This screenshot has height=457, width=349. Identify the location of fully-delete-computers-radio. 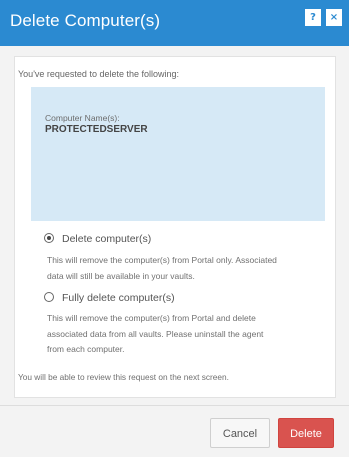
(49, 297).